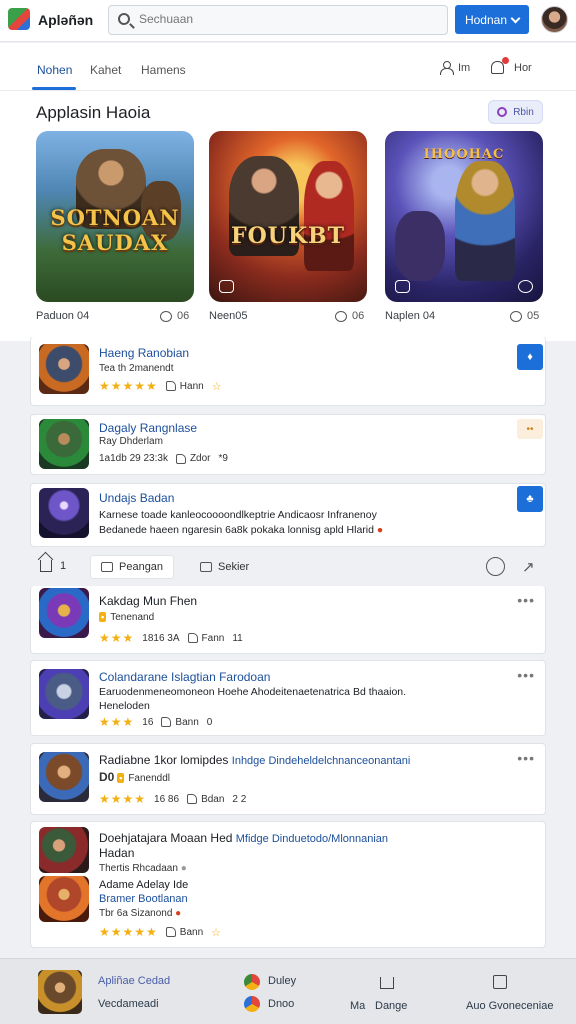 The height and width of the screenshot is (1024, 576). What do you see at coordinates (134, 981) in the screenshot?
I see `now-playing-title: Apliñae Cedad` at bounding box center [134, 981].